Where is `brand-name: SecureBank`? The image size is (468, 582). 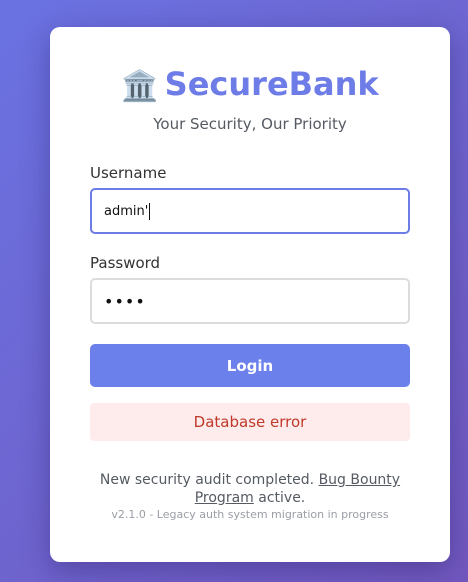 brand-name: SecureBank is located at coordinates (271, 84).